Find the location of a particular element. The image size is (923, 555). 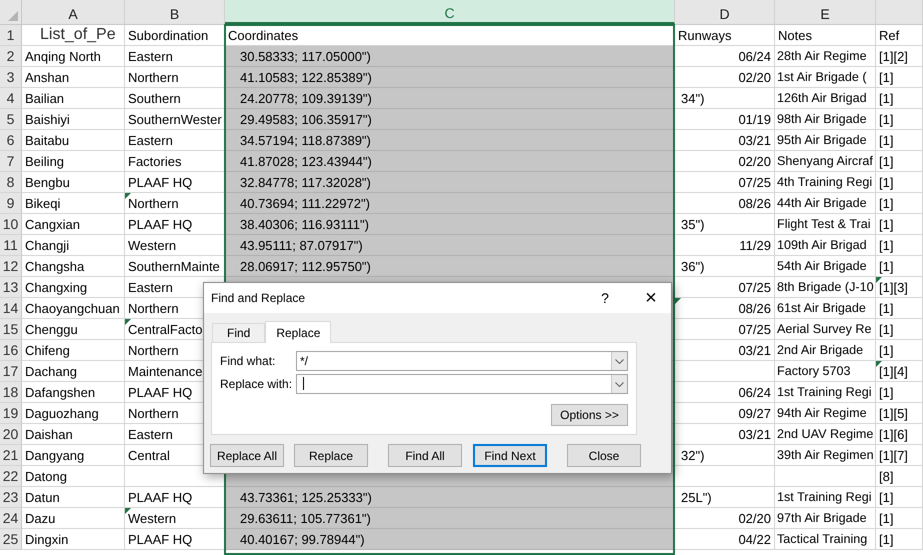

table-cell: 41.10583; 122.85389") is located at coordinates (450, 77).